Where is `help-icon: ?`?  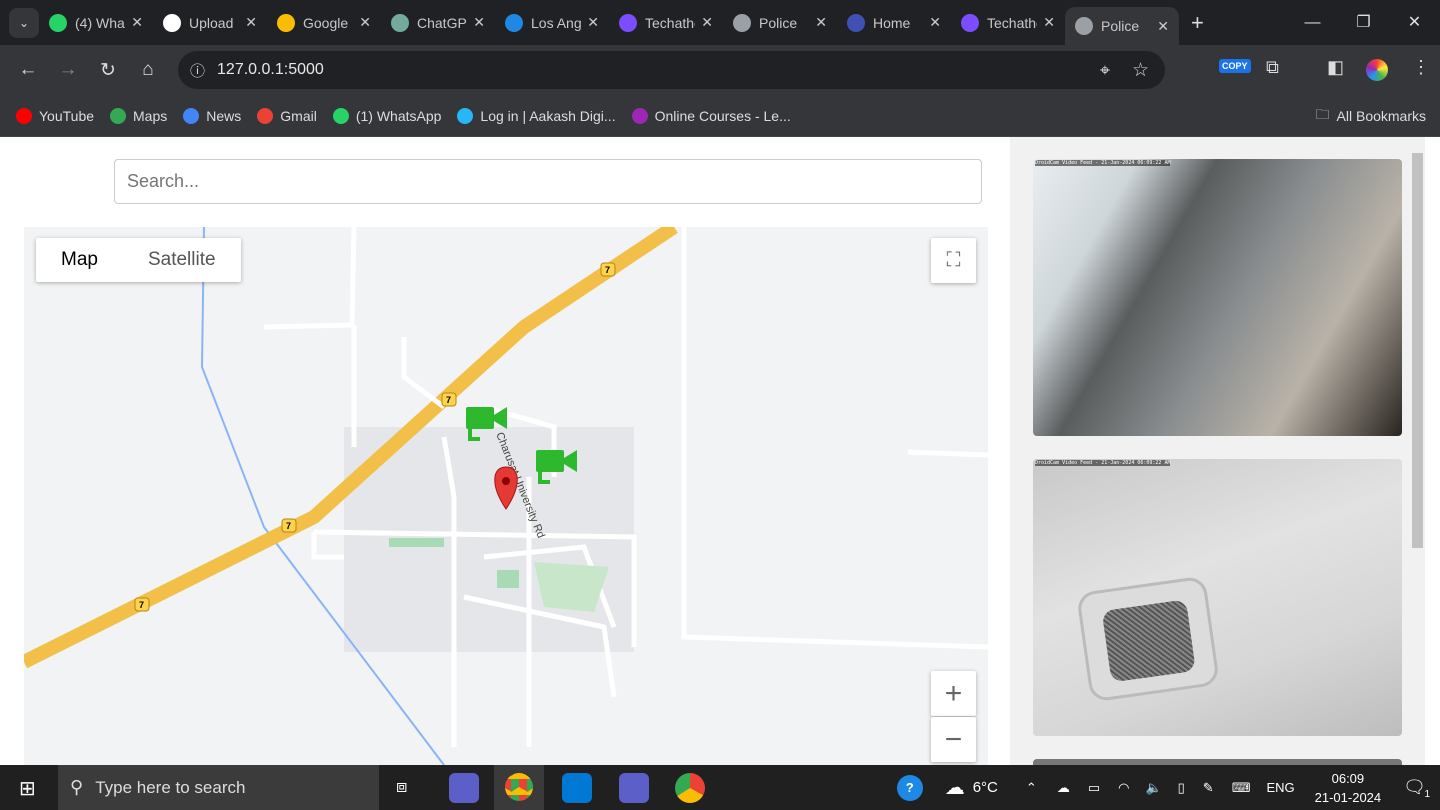
help-icon: ? is located at coordinates (909, 787).